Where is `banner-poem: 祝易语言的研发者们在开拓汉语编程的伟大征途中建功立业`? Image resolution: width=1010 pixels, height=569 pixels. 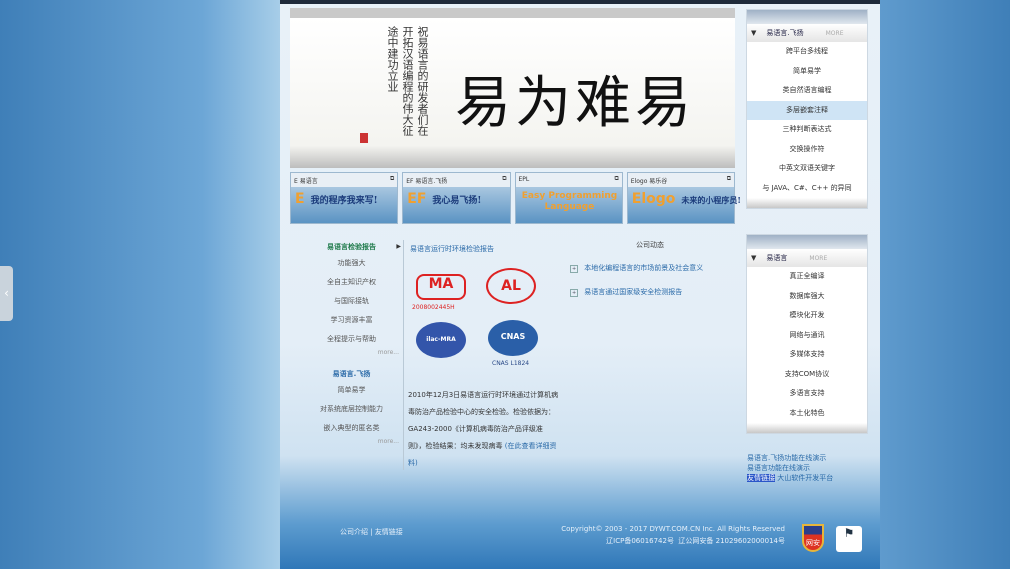
banner-poem: 祝易语言的研发者们在开拓汉语编程的伟大征途中建功立业 is located at coordinates (407, 81).